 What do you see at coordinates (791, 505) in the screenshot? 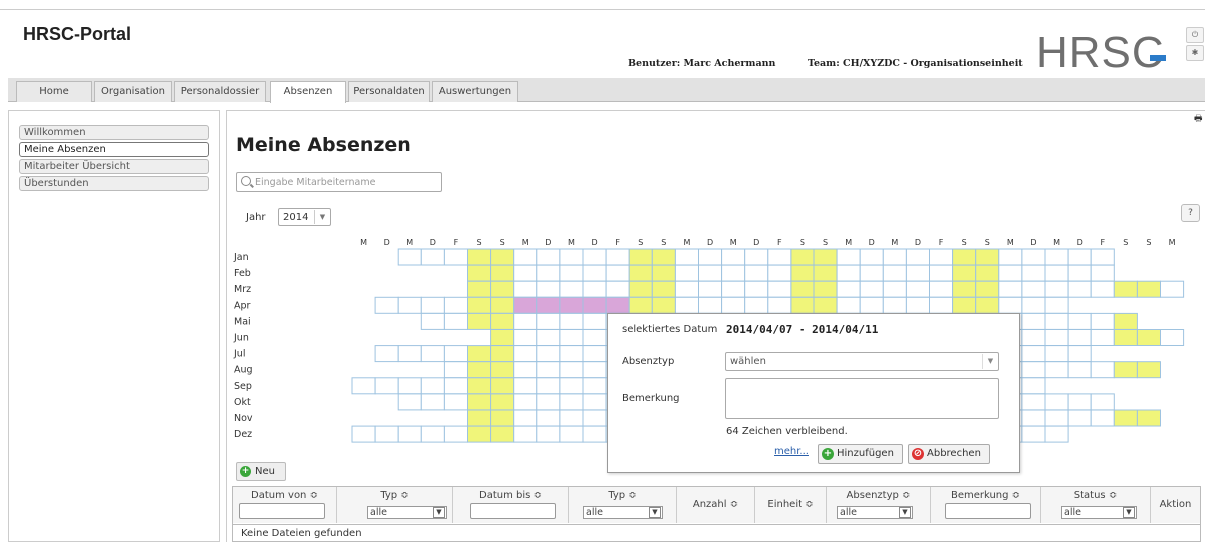
I see `col-einheit: Einheit ≎` at bounding box center [791, 505].